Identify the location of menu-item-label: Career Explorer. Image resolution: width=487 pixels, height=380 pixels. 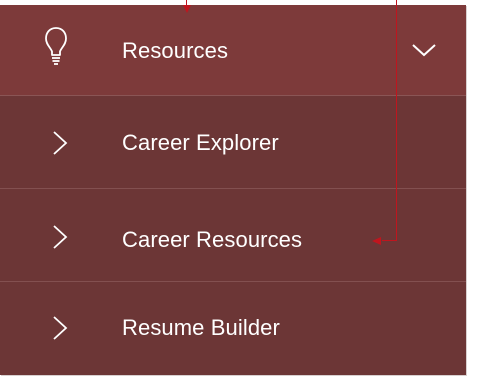
(200, 142).